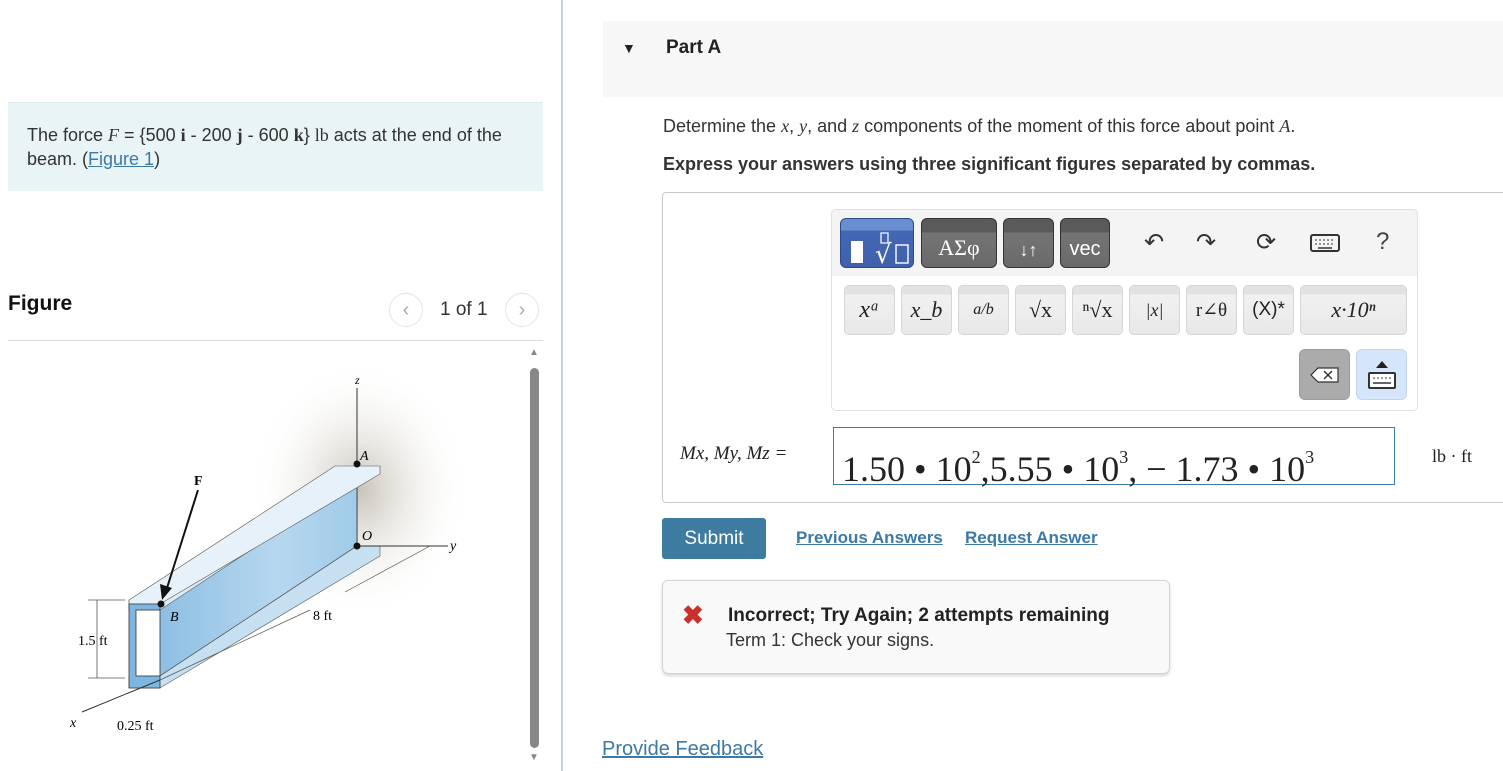  I want to click on vector-button: vec, so click(1085, 243).